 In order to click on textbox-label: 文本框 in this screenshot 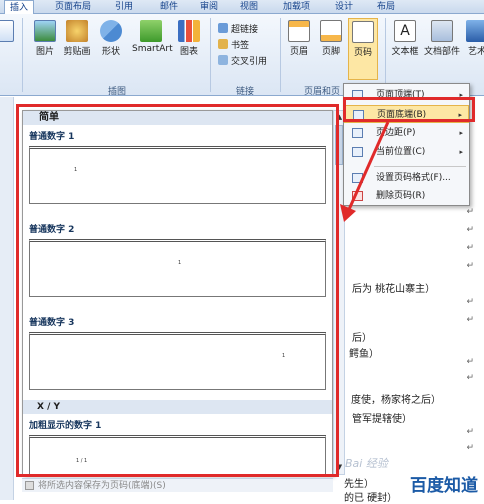, I will do `click(405, 52)`.